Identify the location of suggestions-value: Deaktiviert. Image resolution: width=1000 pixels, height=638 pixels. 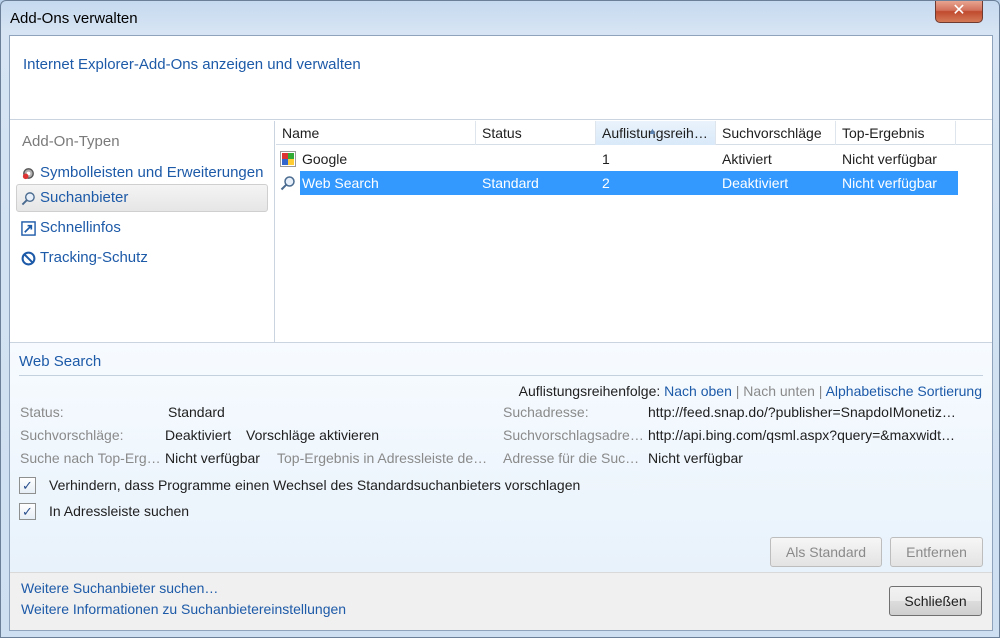
(198, 435).